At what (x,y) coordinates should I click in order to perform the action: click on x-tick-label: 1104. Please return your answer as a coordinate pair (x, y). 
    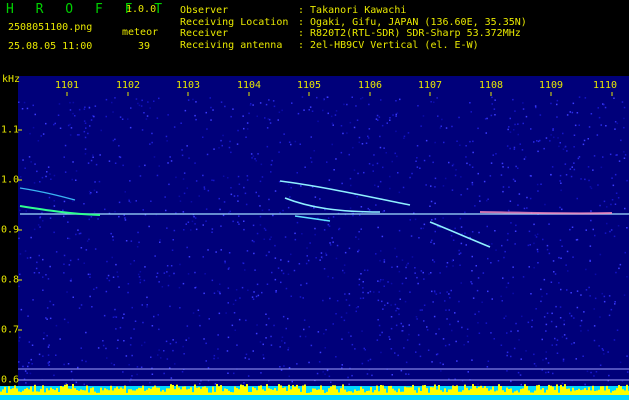
    Looking at the image, I should click on (249, 85).